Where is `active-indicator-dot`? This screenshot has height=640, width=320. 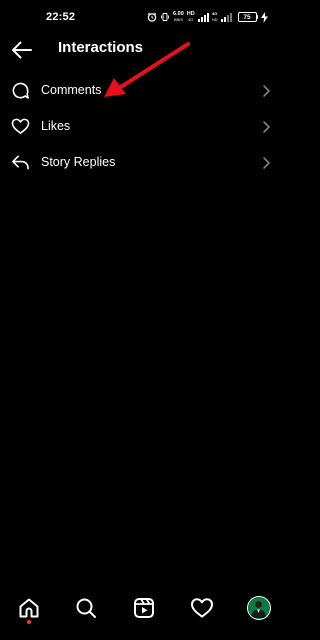
active-indicator-dot is located at coordinates (29, 622).